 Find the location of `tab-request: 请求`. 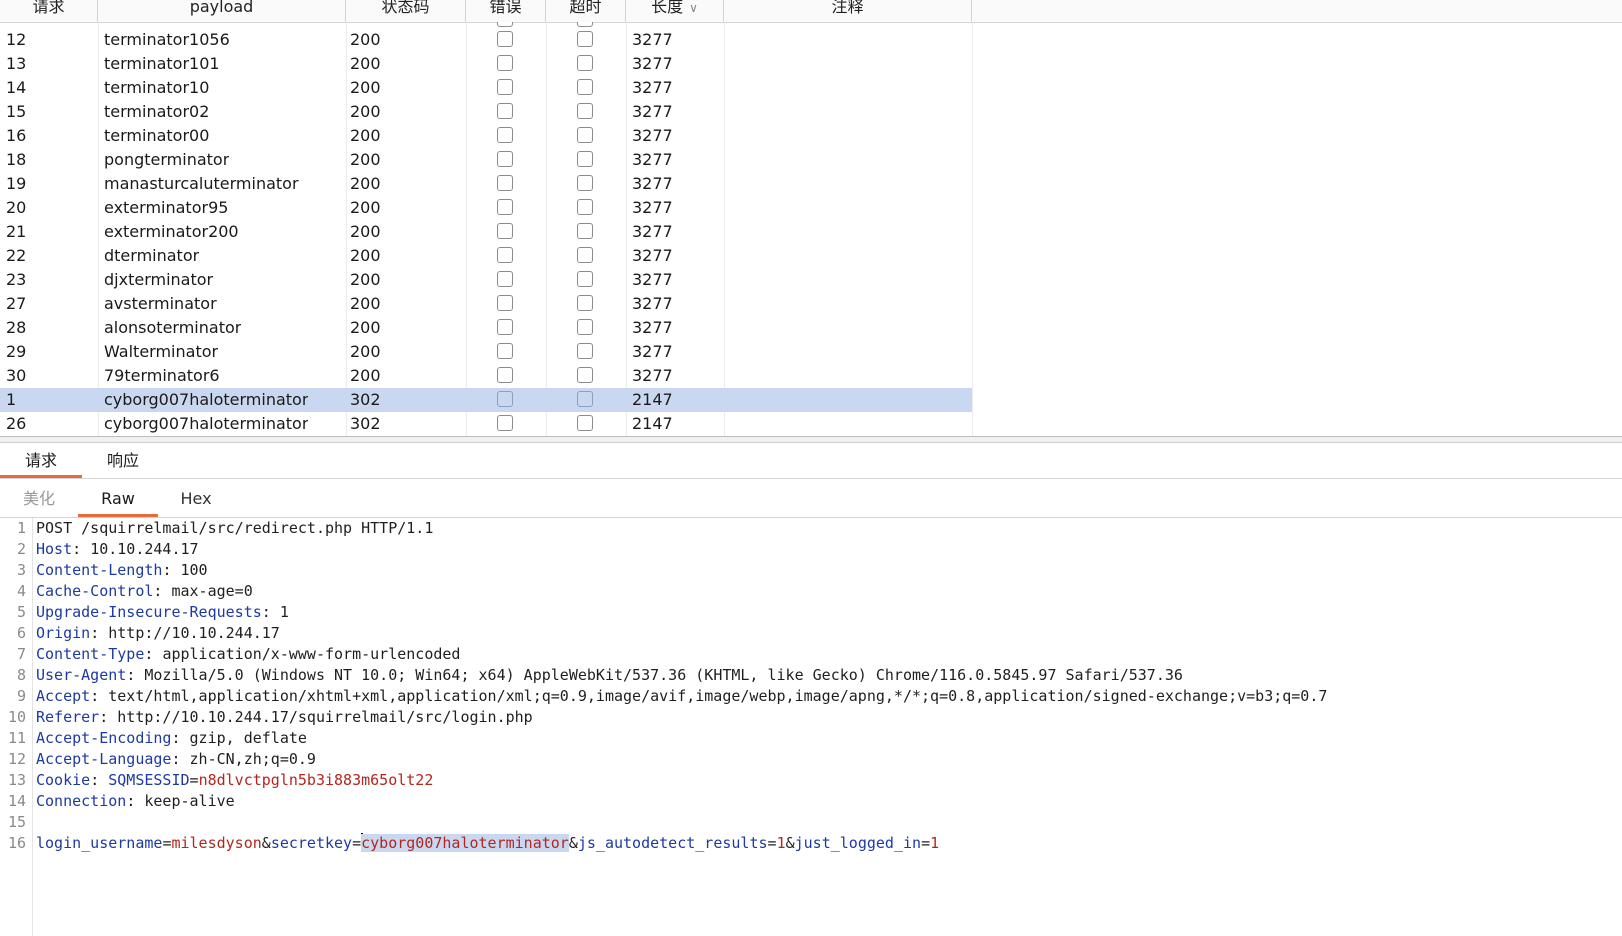

tab-request: 请求 is located at coordinates (41, 460).